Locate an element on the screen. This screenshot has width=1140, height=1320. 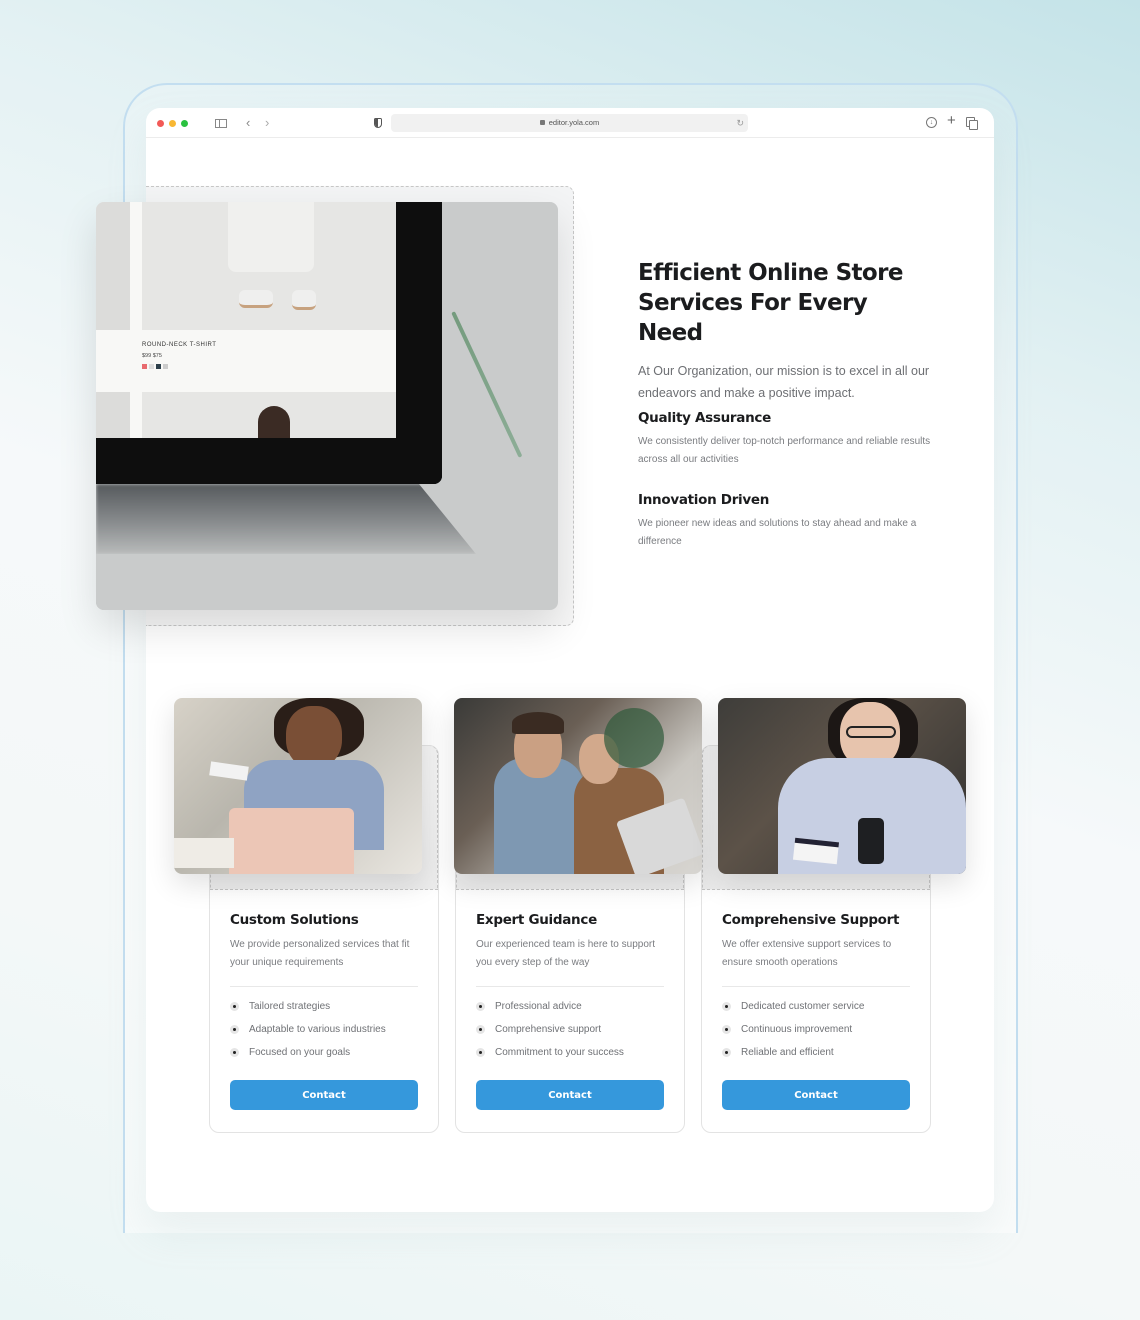
close-window-button is located at coordinates (160, 123).